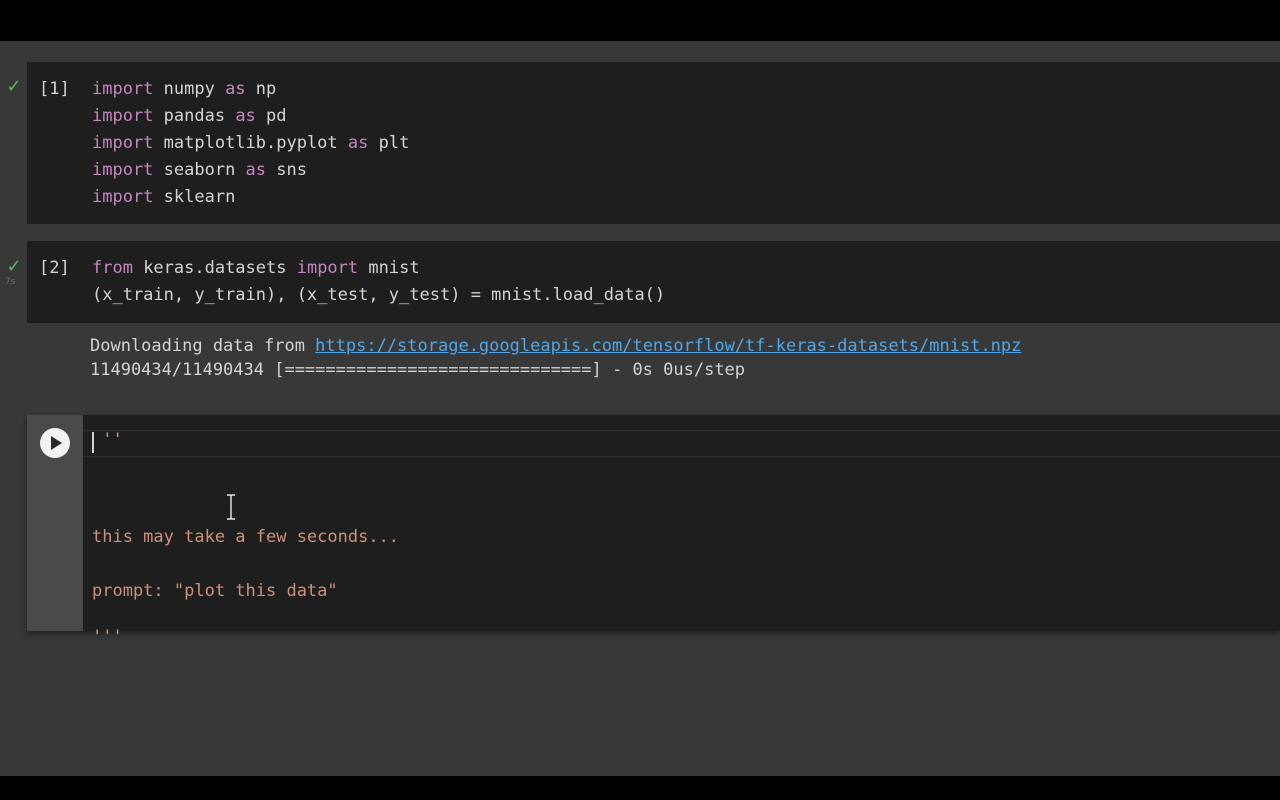 Image resolution: width=1280 pixels, height=800 pixels. Describe the element at coordinates (184, 89) in the screenshot. I see `code-line: import numpy as np` at that location.